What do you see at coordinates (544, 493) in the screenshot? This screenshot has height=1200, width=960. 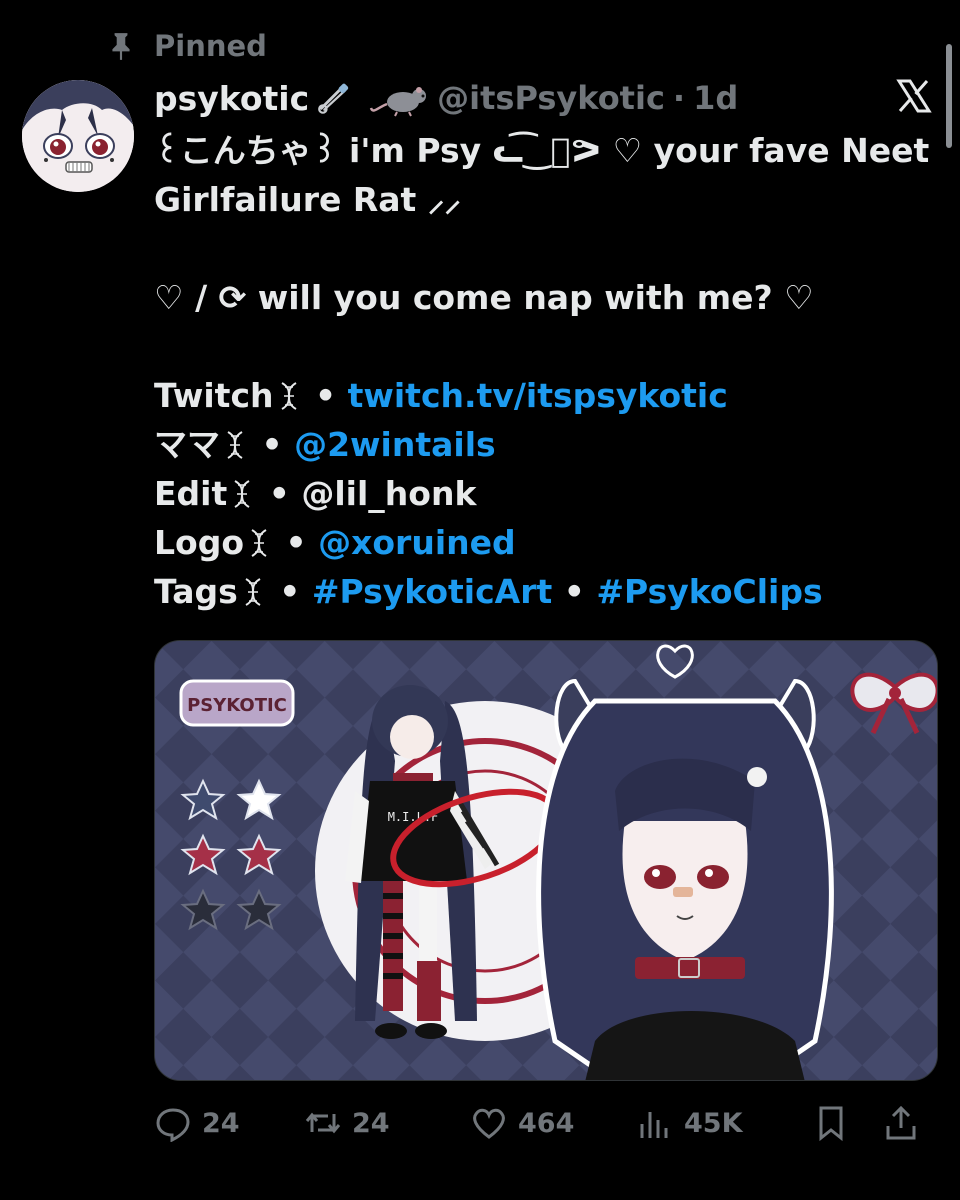 I see `link-row-edit: Edit • @lil_honk` at bounding box center [544, 493].